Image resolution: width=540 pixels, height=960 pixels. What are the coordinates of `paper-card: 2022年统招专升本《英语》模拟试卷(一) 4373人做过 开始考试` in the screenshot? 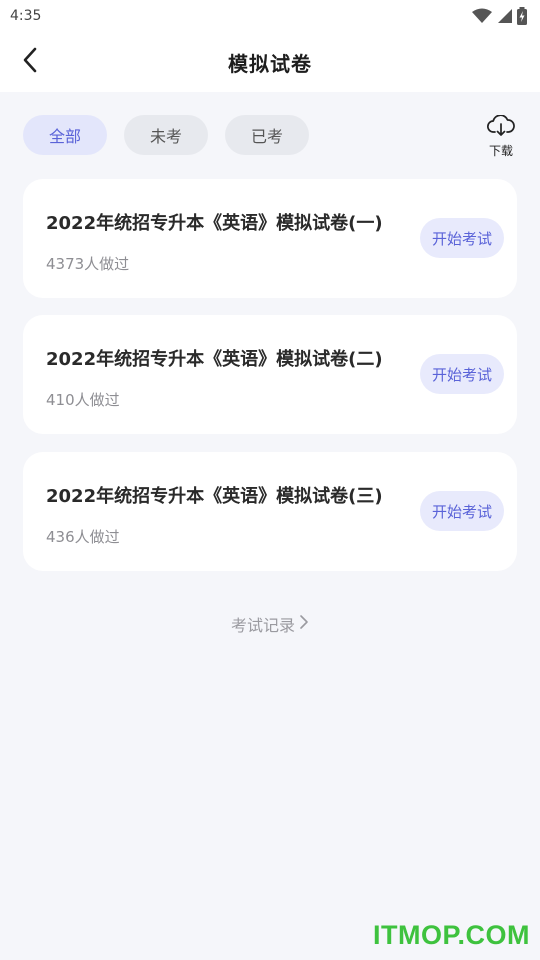 It's located at (270, 238).